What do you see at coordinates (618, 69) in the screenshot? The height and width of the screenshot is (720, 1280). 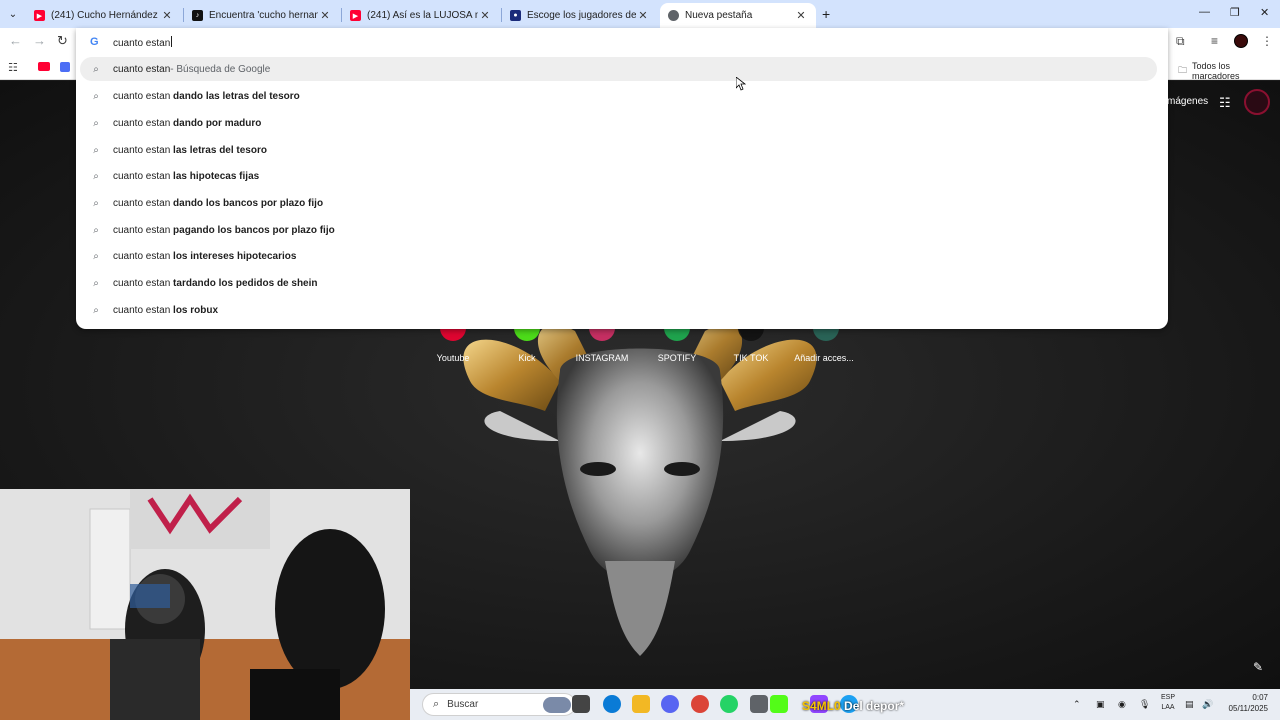 I see `suggestion-item: ⌕ cuanto estan - Búsqueda de Google` at bounding box center [618, 69].